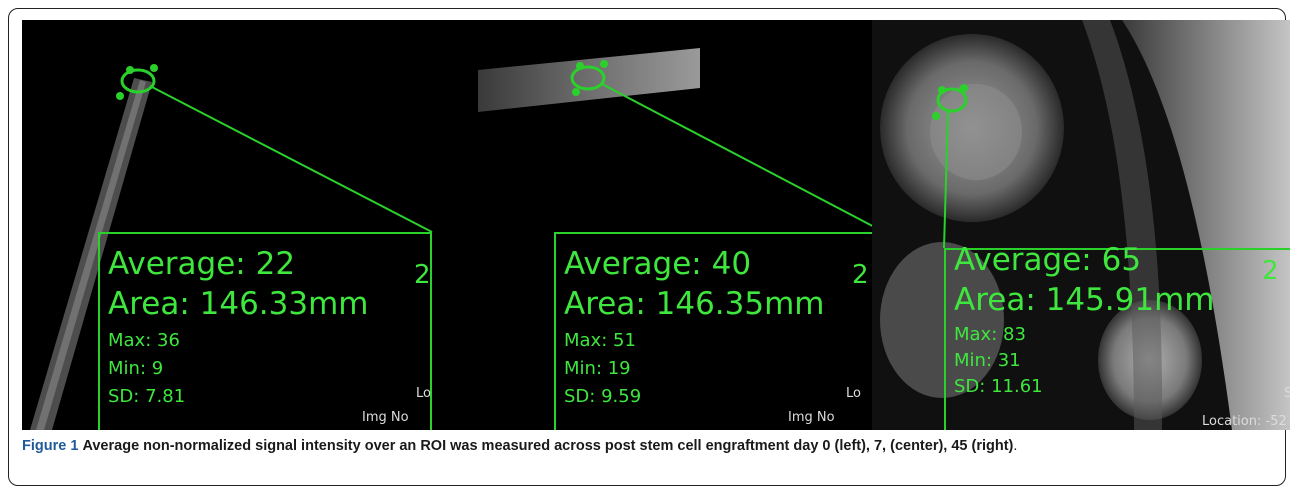  I want to click on average-value: Average: 65, so click(1048, 260).